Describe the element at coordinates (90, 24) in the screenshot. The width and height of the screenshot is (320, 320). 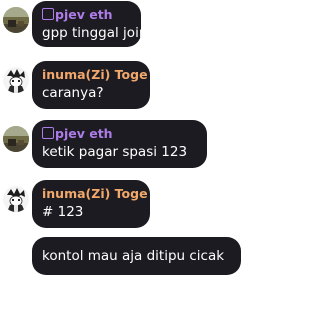
I see `message-bubble: pjev eth gpp tinggal join` at that location.